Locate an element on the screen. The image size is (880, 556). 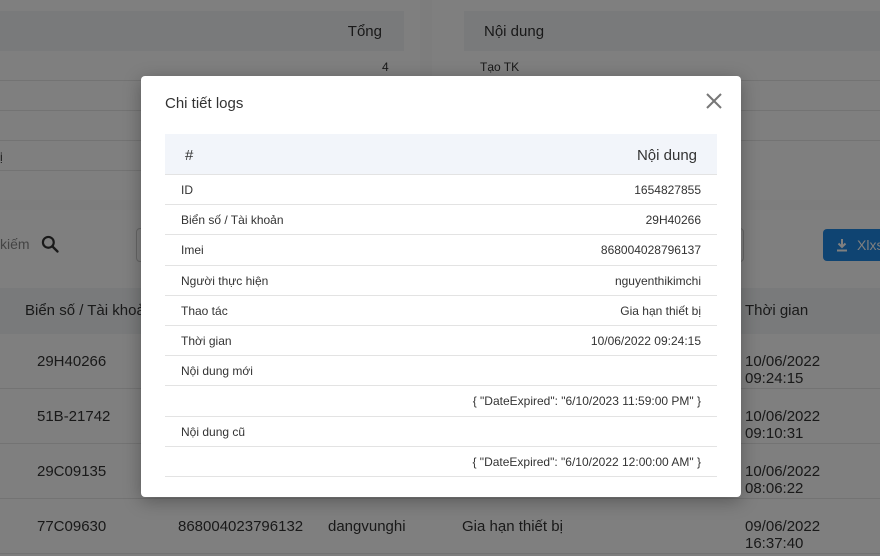
detail-key: Người thực hiện is located at coordinates (225, 280).